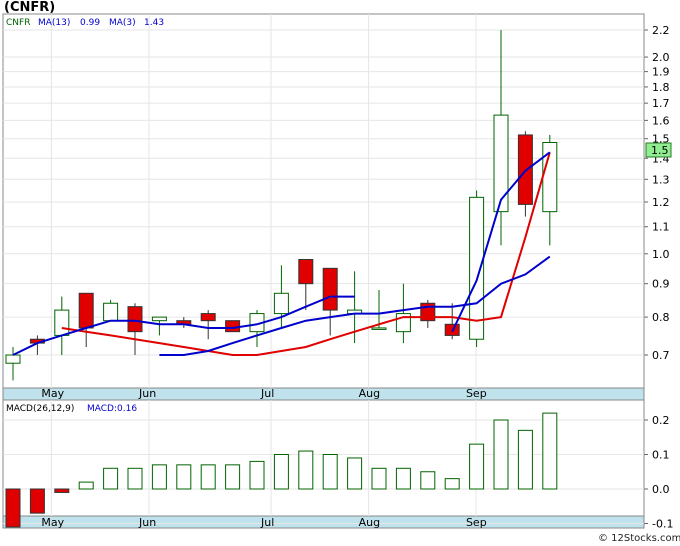 This screenshot has width=680, height=546. I want to click on legend-ma13-value: 0.99, so click(90, 23).